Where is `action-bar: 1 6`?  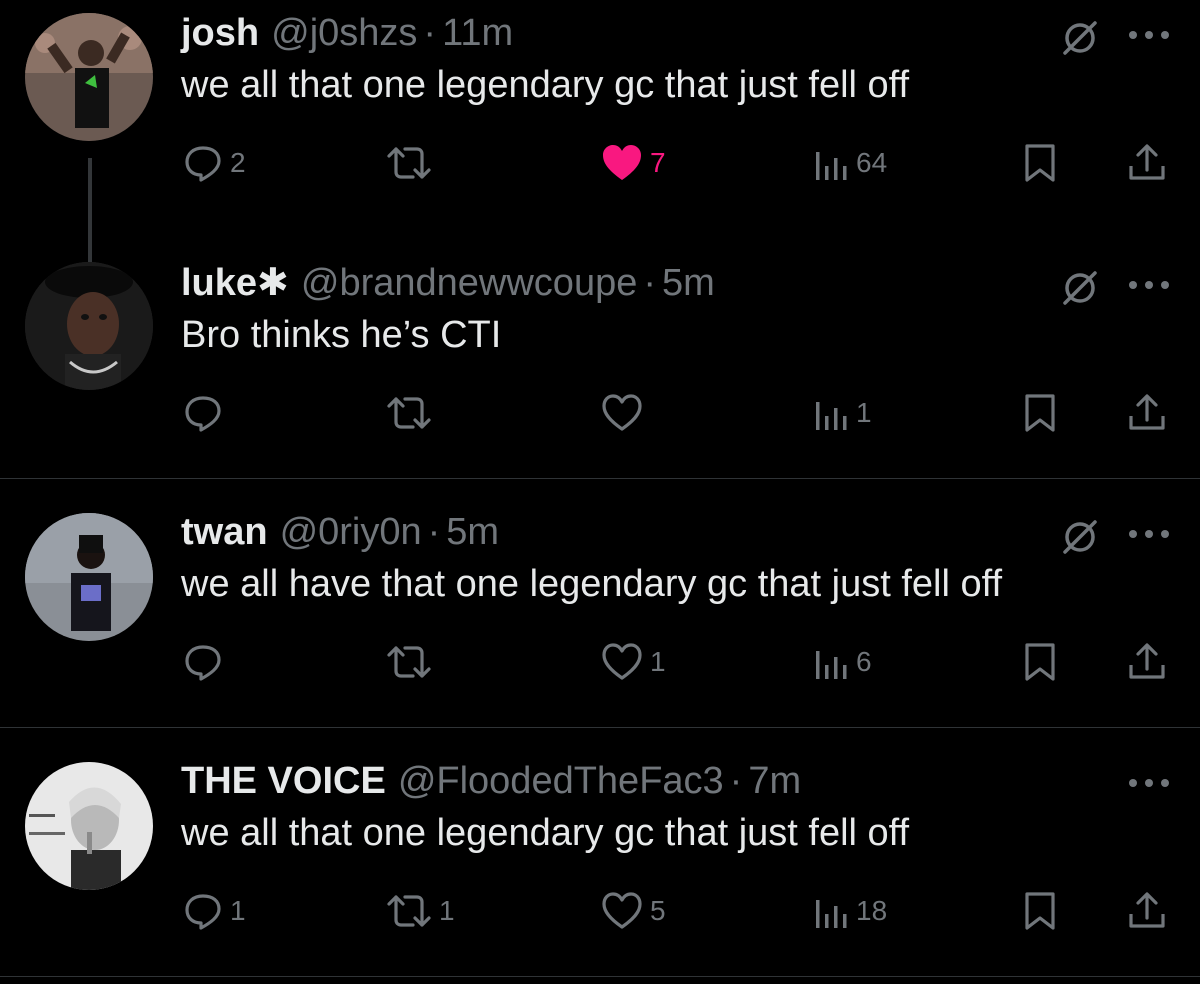 action-bar: 1 6 is located at coordinates (600, 662).